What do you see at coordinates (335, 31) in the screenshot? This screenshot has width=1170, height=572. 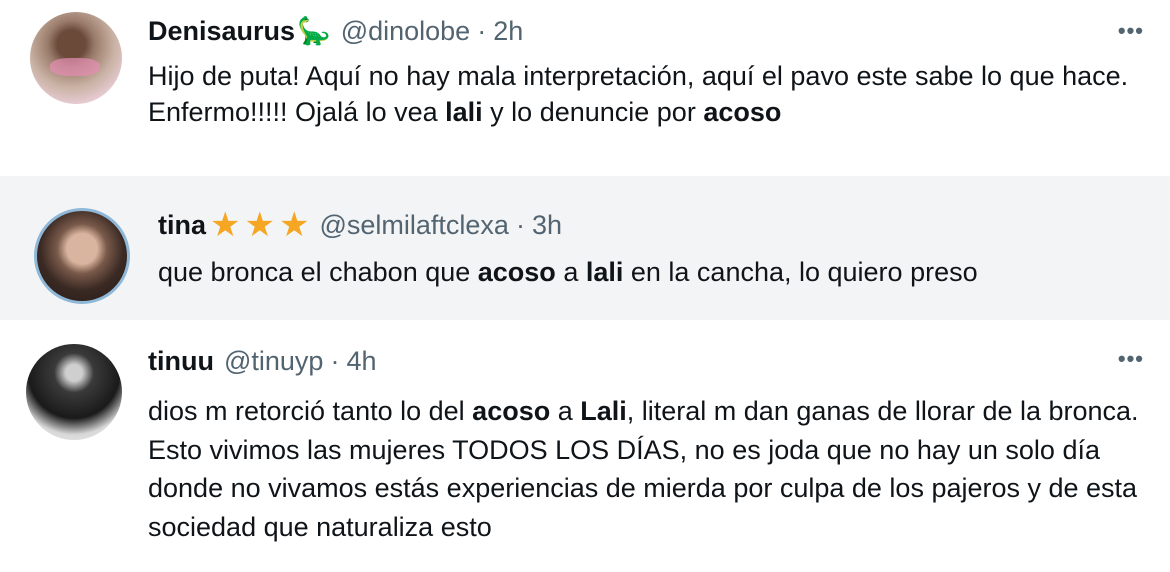 I see `tweet-header: Denisaurus 🦕 @dinolobe · 2h` at bounding box center [335, 31].